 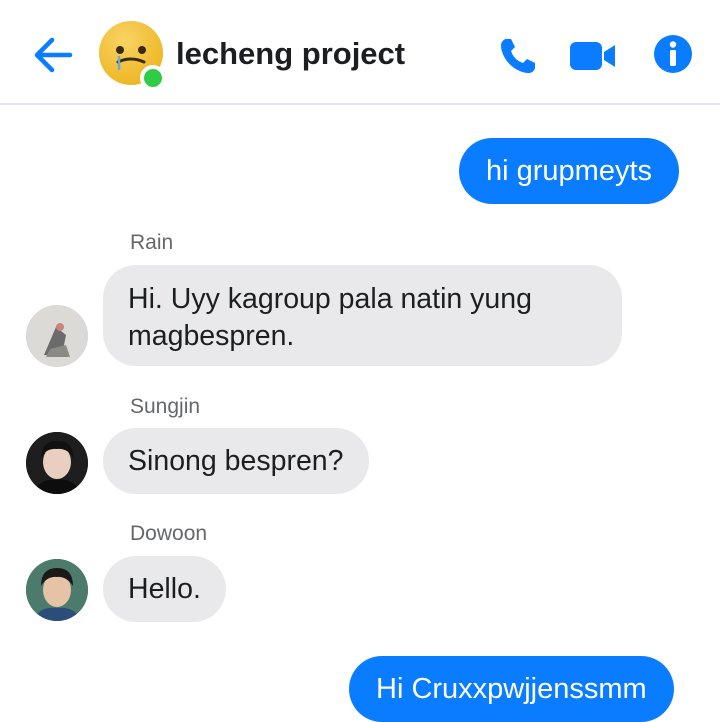 What do you see at coordinates (57, 463) in the screenshot?
I see `avatar-sungjin` at bounding box center [57, 463].